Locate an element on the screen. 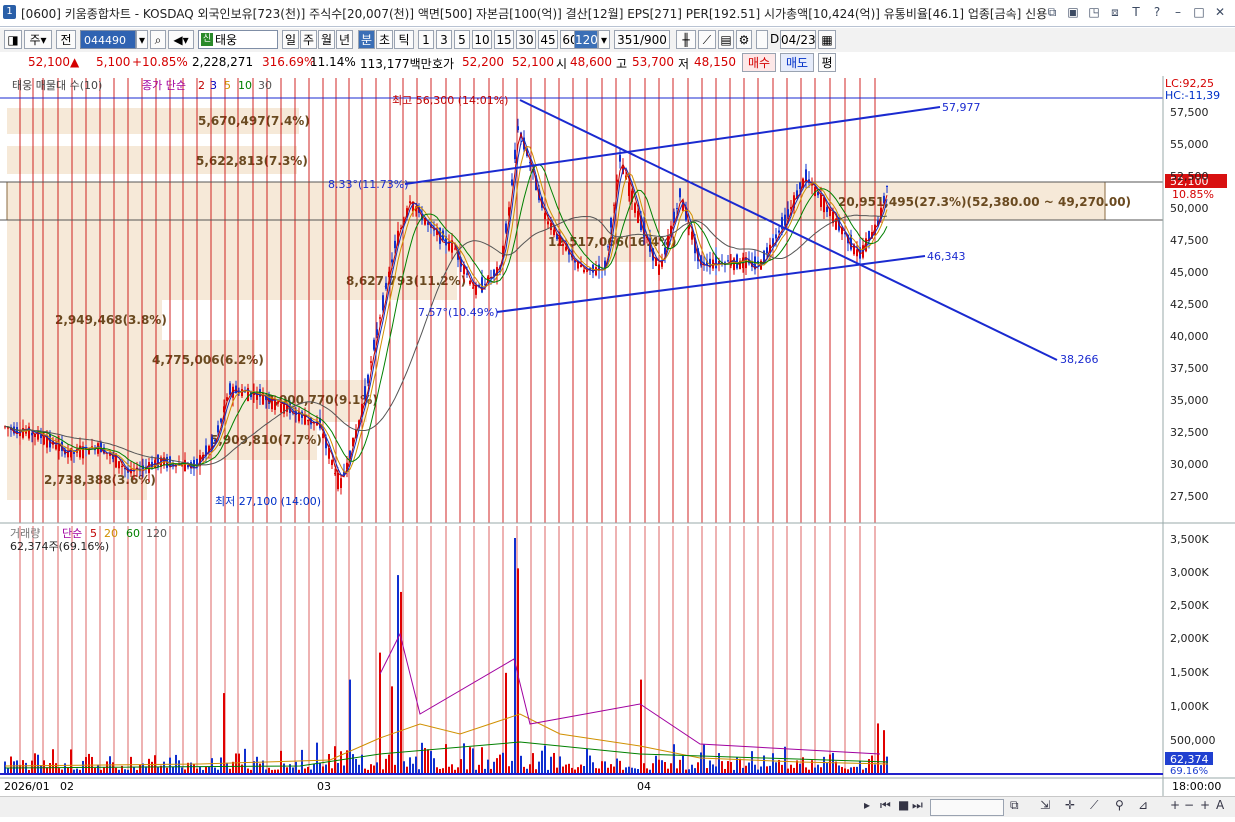  date-checkbox-label: D is located at coordinates (775, 39).